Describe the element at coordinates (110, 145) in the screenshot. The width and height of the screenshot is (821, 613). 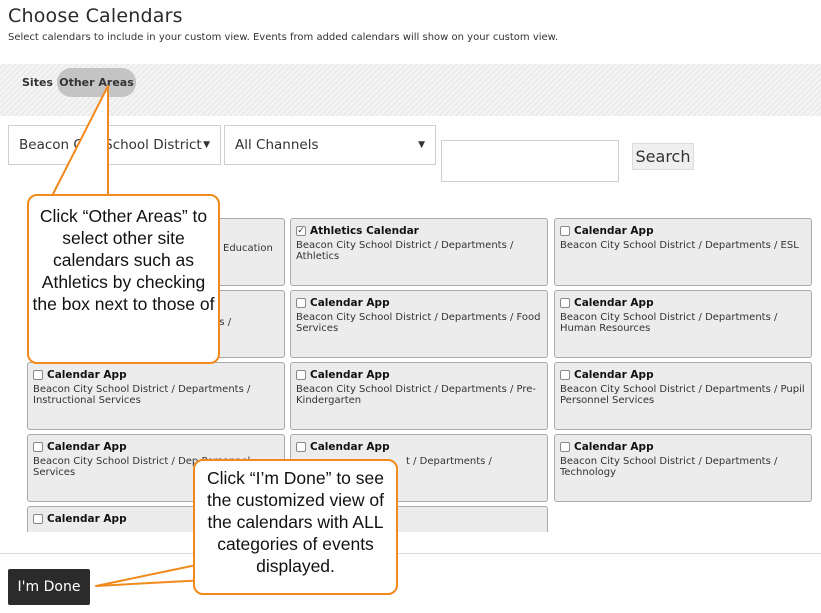
I see `site-select-value: Beacon City School District` at that location.